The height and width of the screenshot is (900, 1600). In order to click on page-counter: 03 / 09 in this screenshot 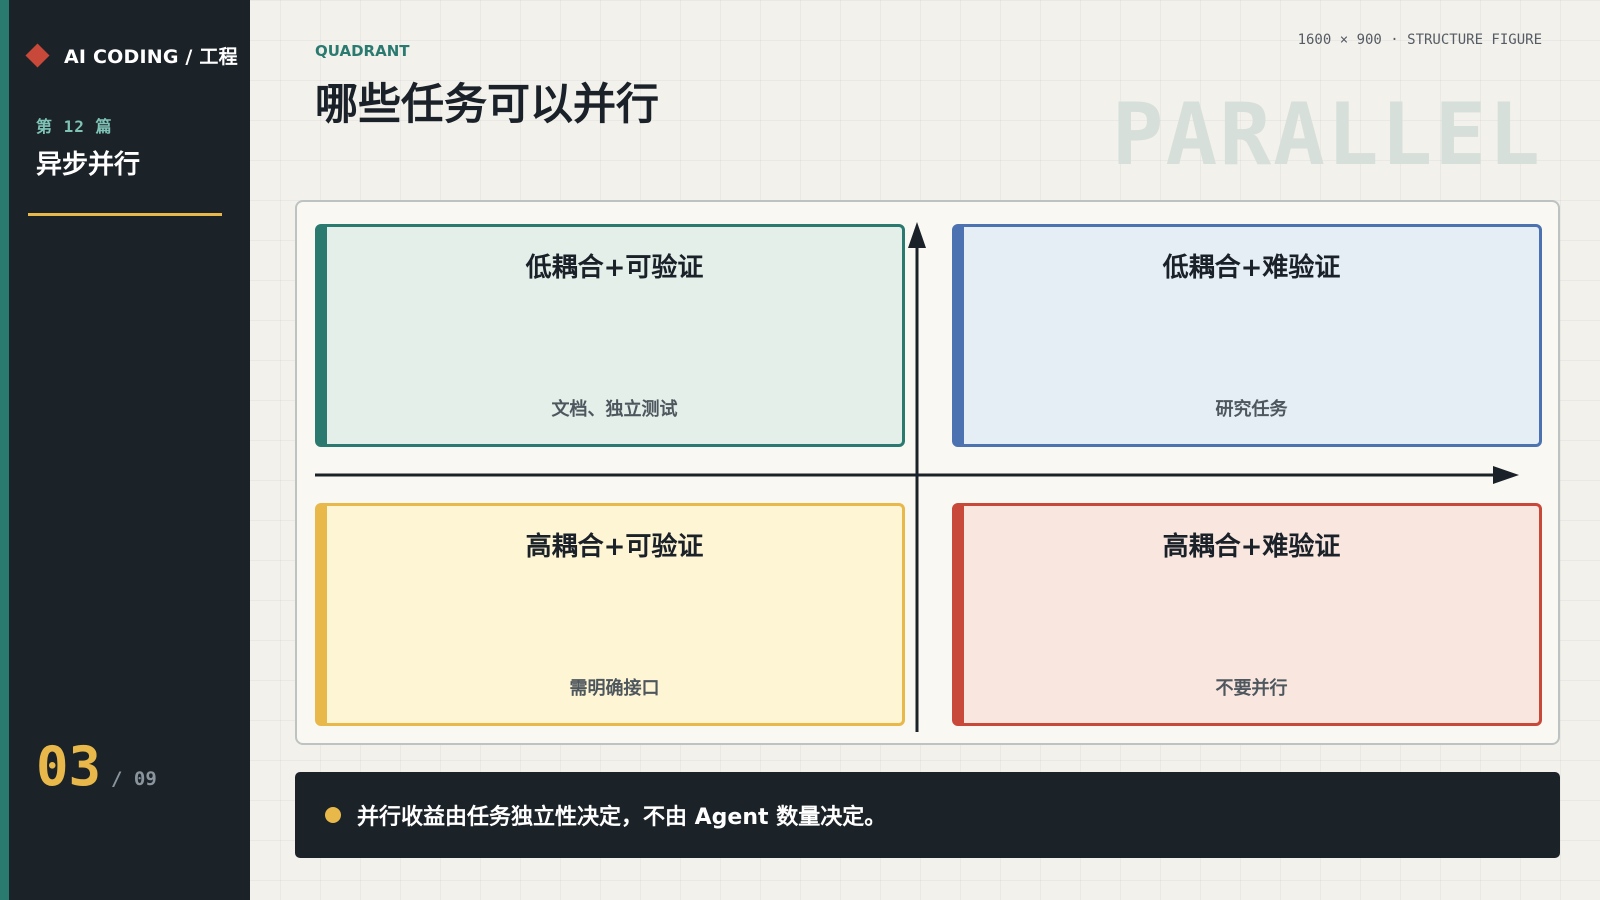, I will do `click(96, 767)`.